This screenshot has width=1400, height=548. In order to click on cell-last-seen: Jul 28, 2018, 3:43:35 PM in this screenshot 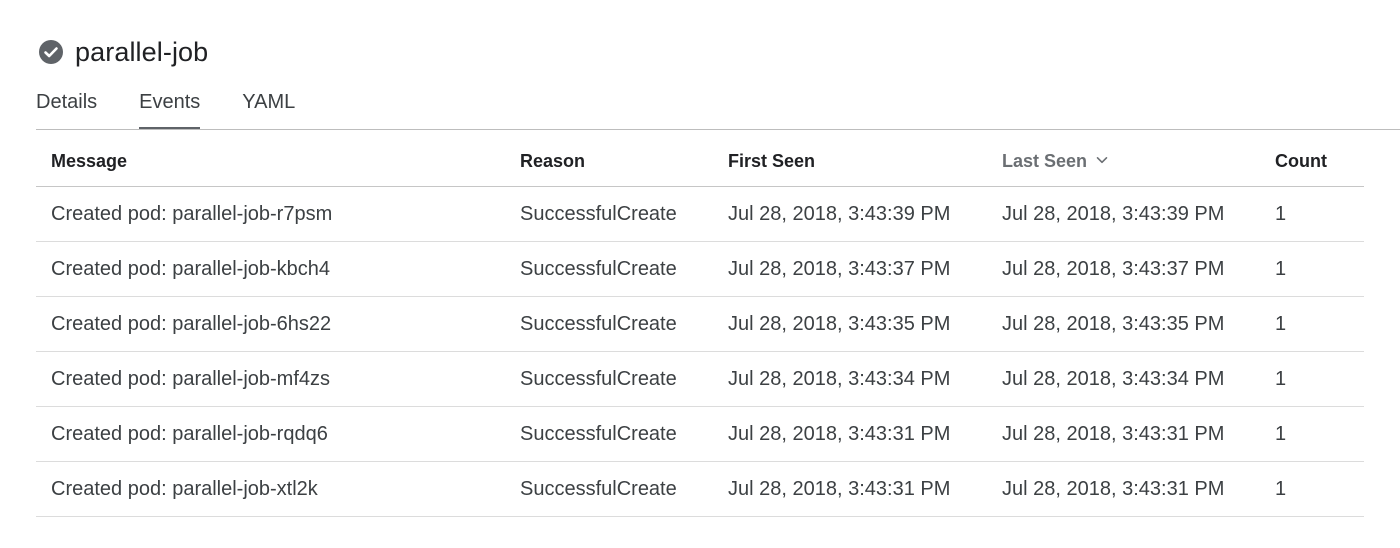, I will do `click(1123, 324)`.